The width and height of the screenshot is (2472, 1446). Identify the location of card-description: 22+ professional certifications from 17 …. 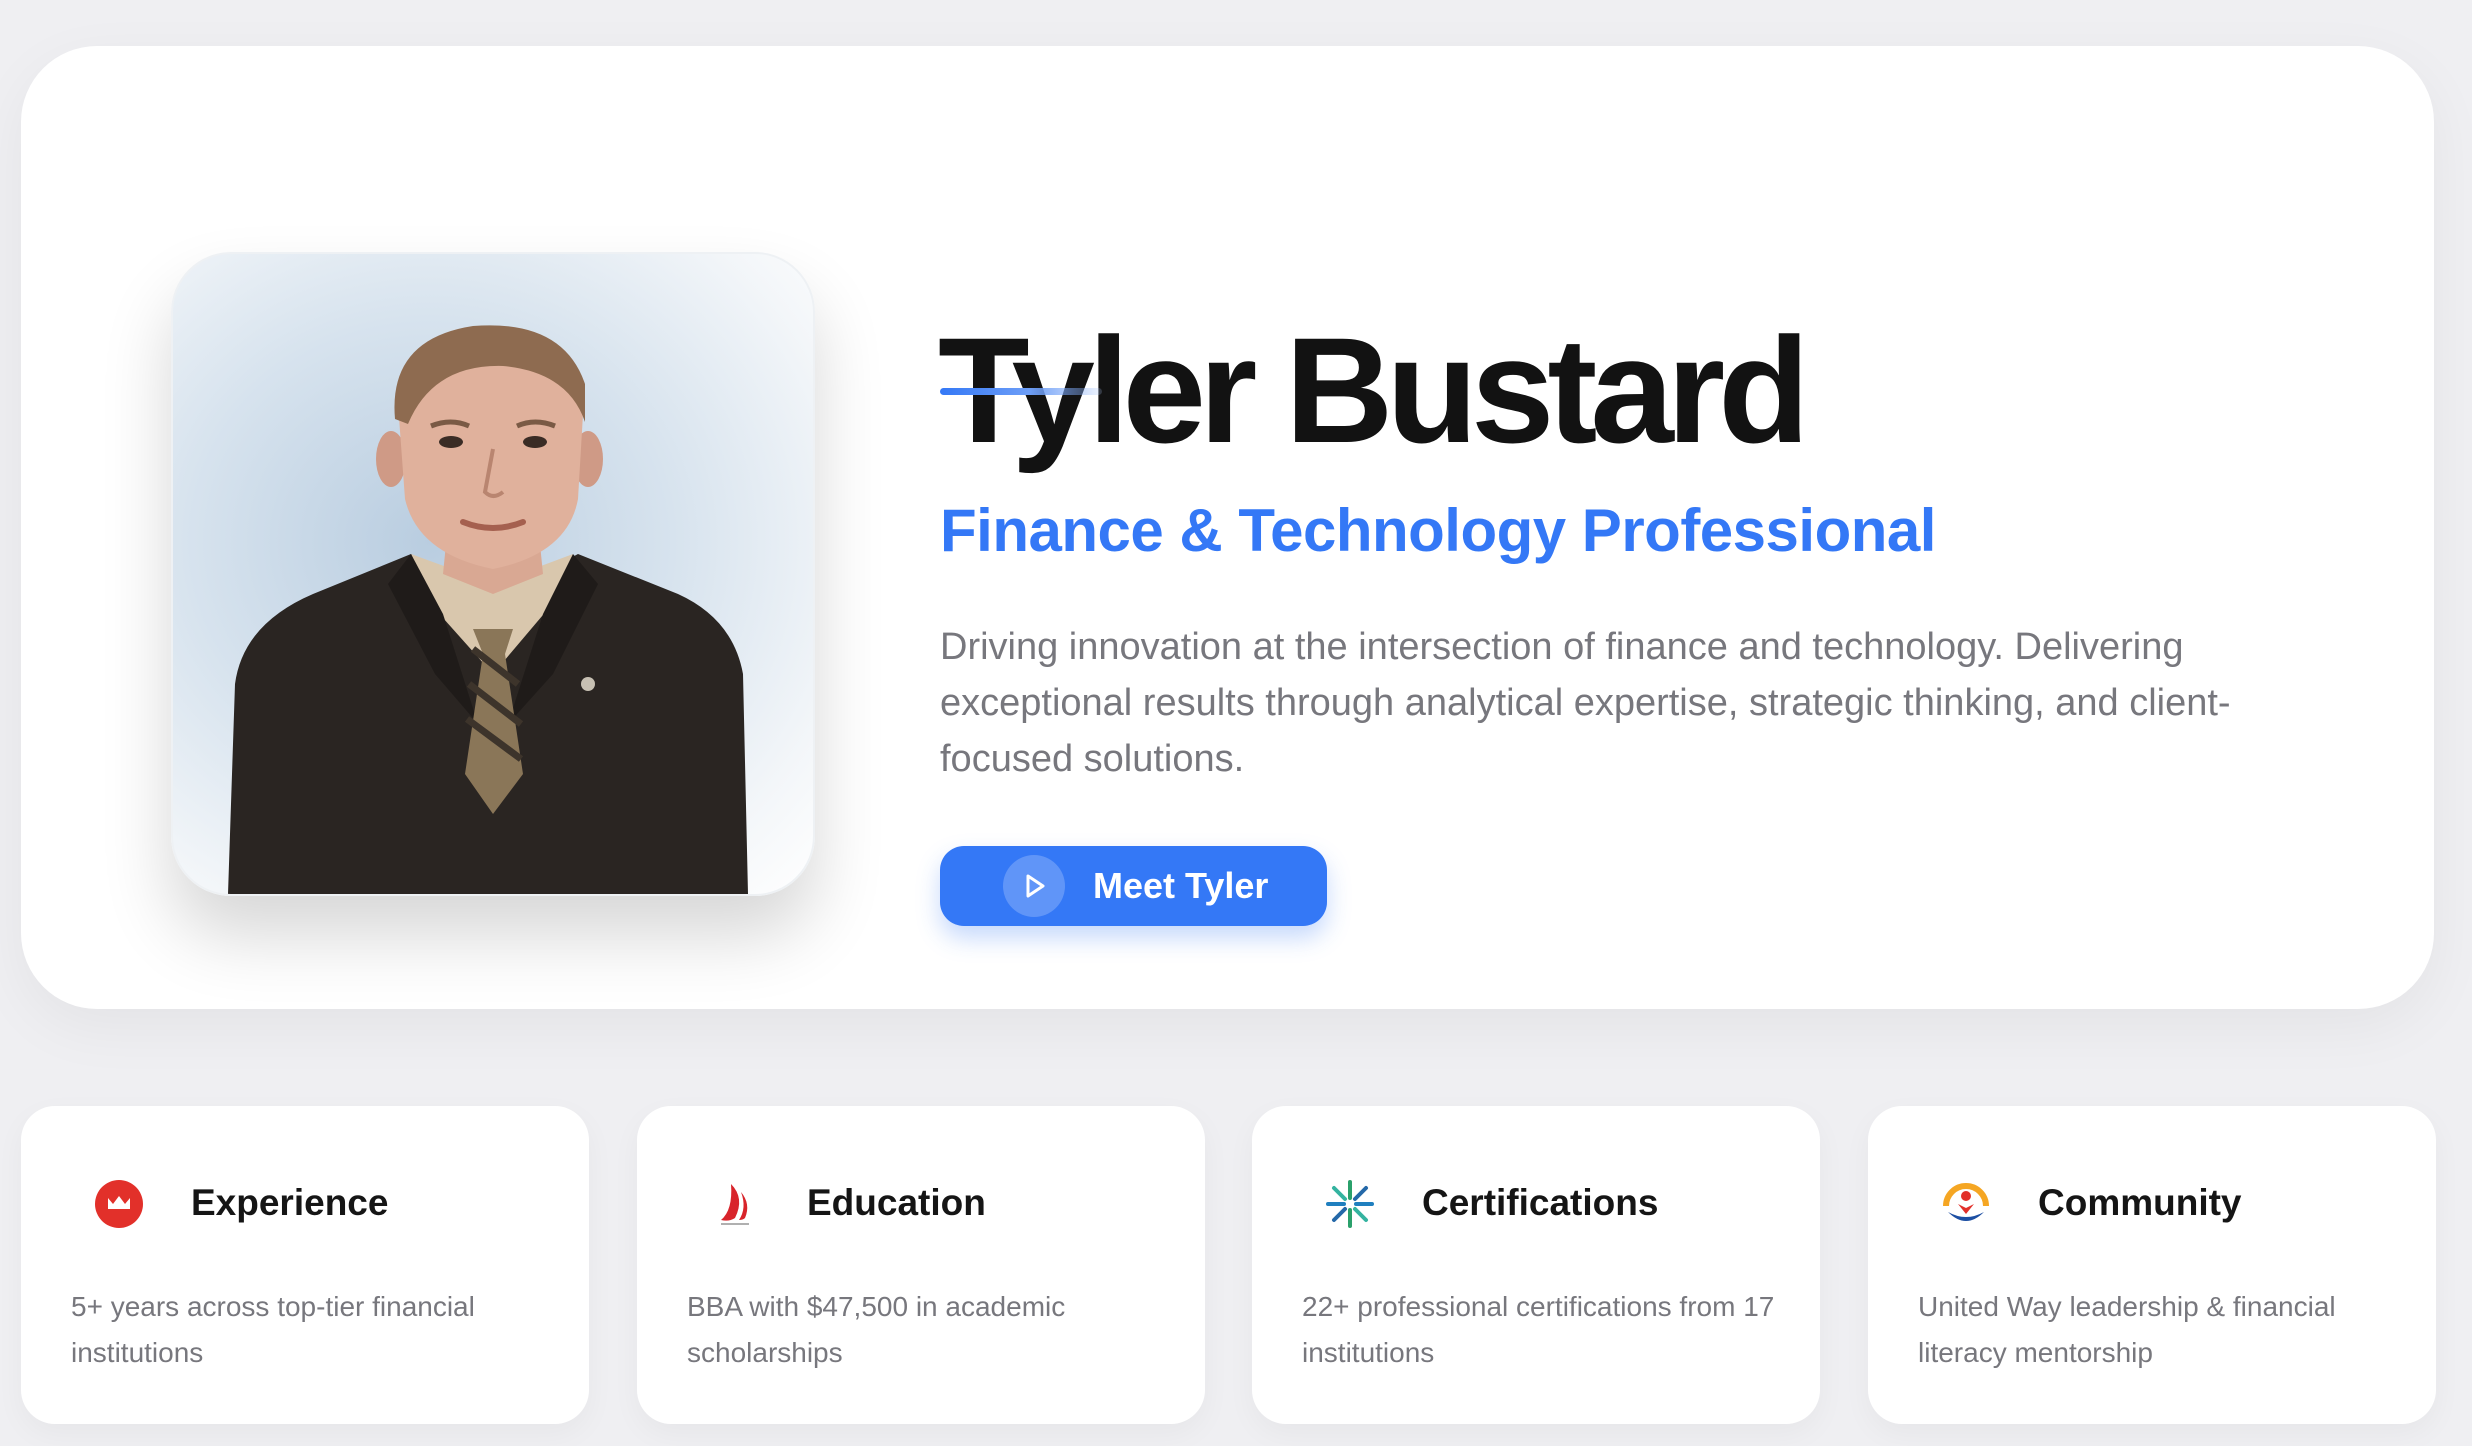
(1538, 1329).